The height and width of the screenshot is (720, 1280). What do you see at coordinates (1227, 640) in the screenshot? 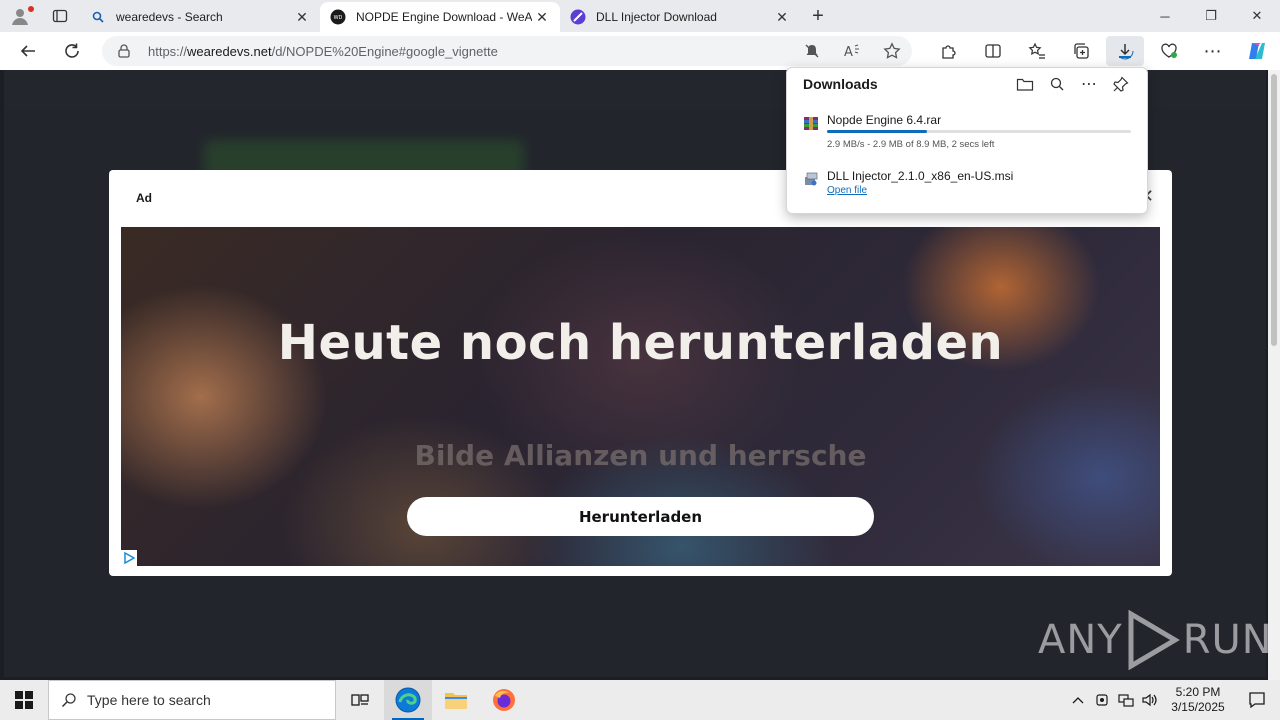
I see `watermark-text-run: RUN` at bounding box center [1227, 640].